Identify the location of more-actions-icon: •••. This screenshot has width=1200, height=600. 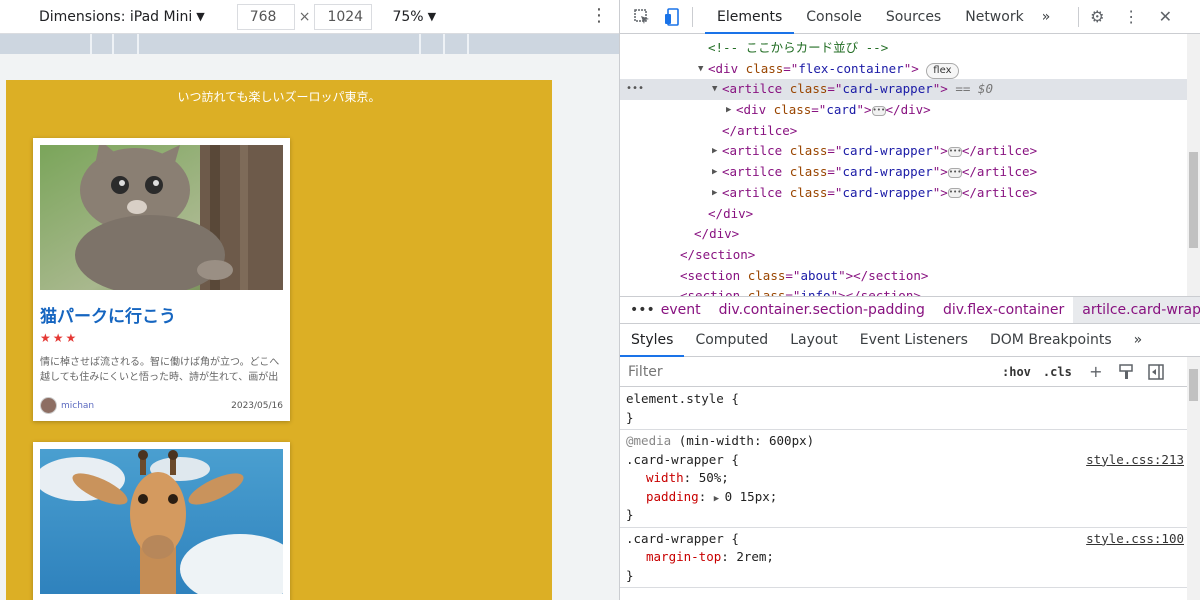
(635, 89).